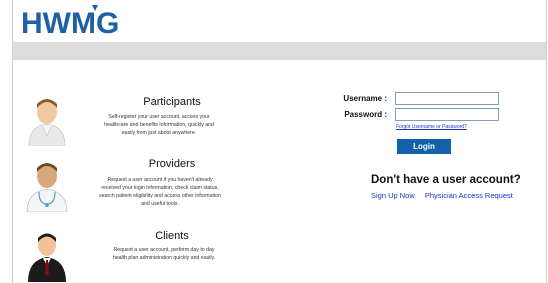 Image resolution: width=548 pixels, height=283 pixels. I want to click on password-input, so click(447, 114).